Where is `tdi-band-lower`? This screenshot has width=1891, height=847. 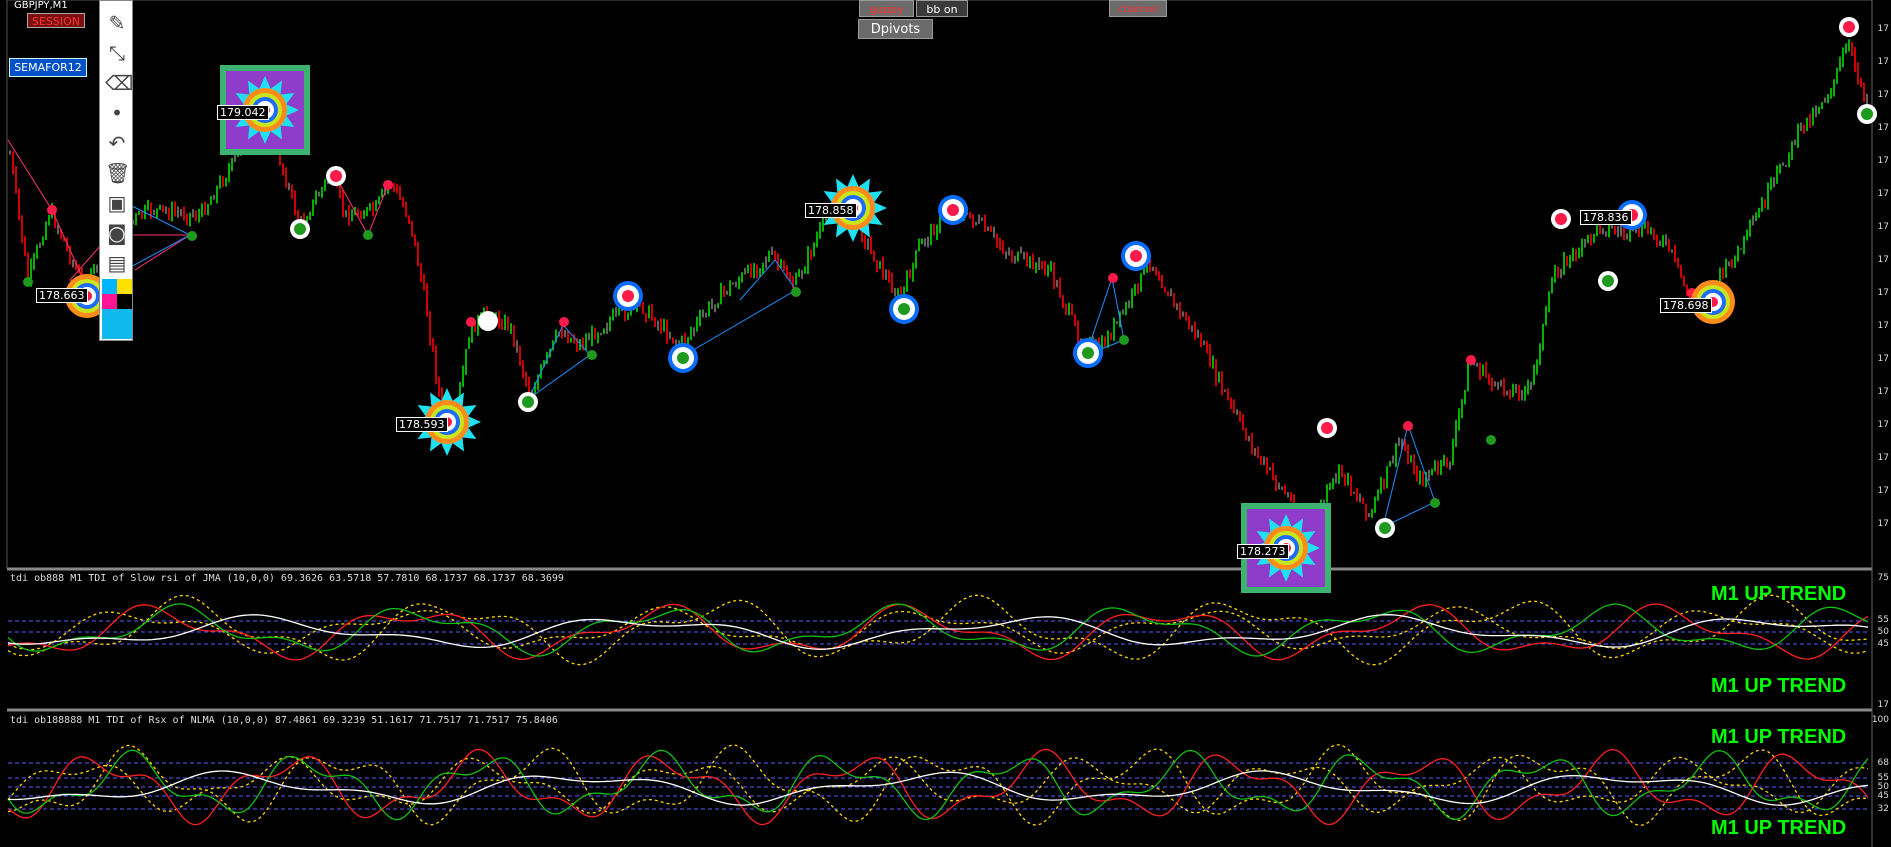
tdi-band-lower is located at coordinates (938, 630).